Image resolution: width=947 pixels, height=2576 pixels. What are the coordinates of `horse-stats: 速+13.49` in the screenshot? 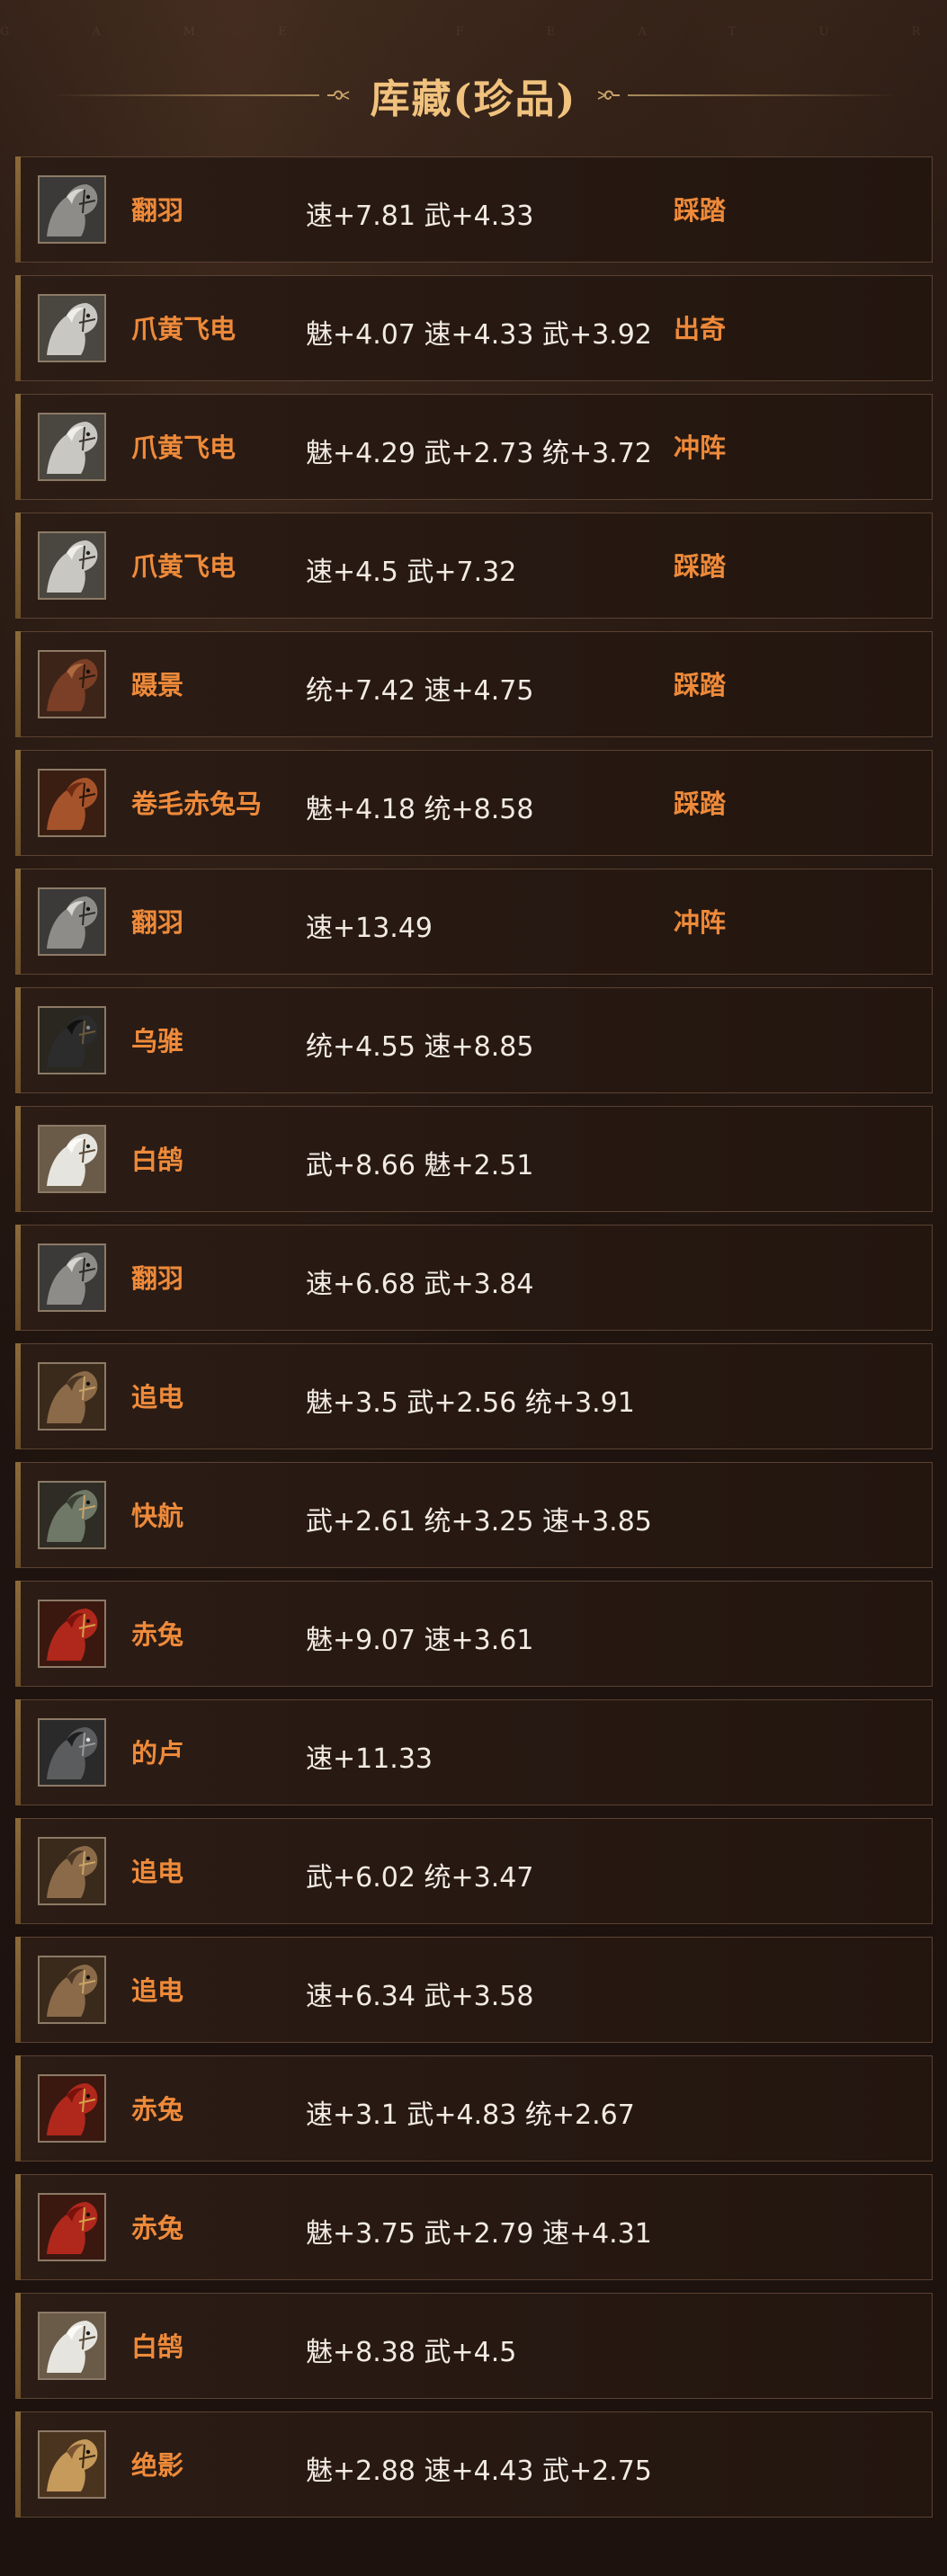 It's located at (369, 928).